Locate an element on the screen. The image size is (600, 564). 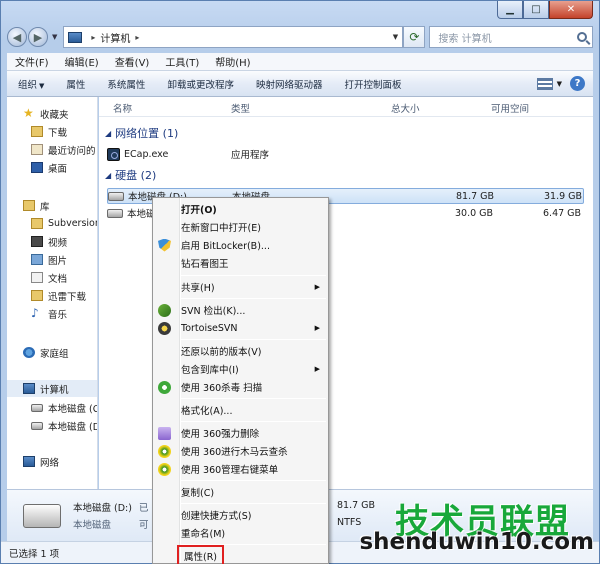
nav-subversion: Subversion is located at coordinates (64, 223).